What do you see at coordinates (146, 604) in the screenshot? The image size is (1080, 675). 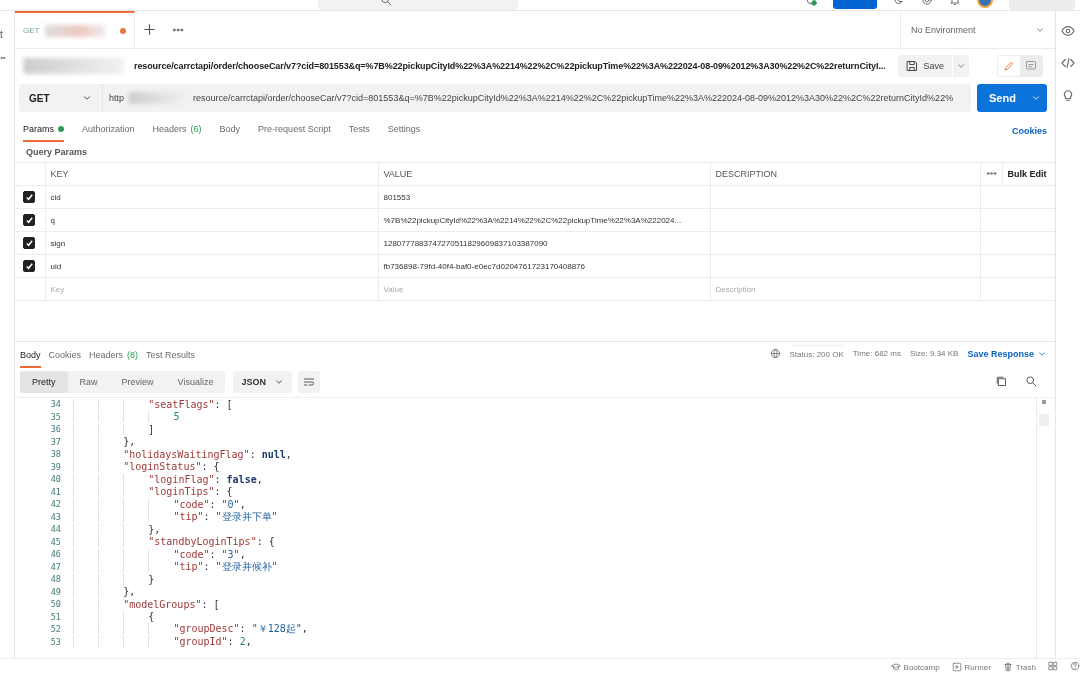 I see `code-line: "modelGroups": [` at bounding box center [146, 604].